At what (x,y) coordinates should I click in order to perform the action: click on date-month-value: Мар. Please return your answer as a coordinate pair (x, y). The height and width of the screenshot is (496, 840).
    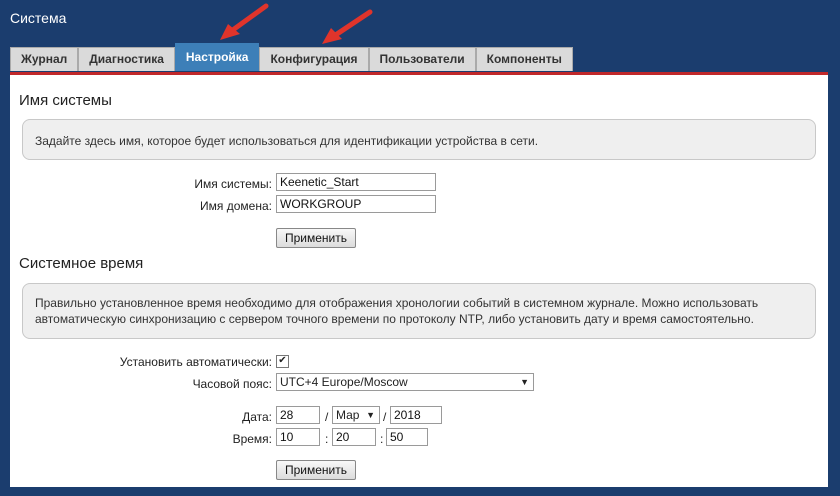
    Looking at the image, I should click on (348, 415).